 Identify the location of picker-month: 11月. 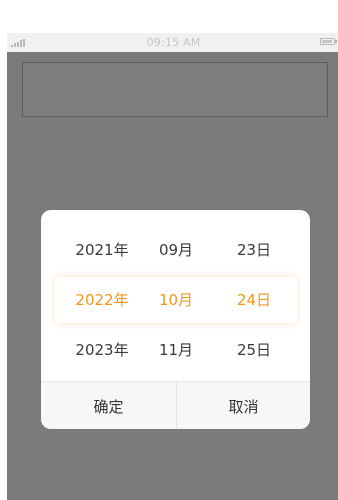
(176, 350).